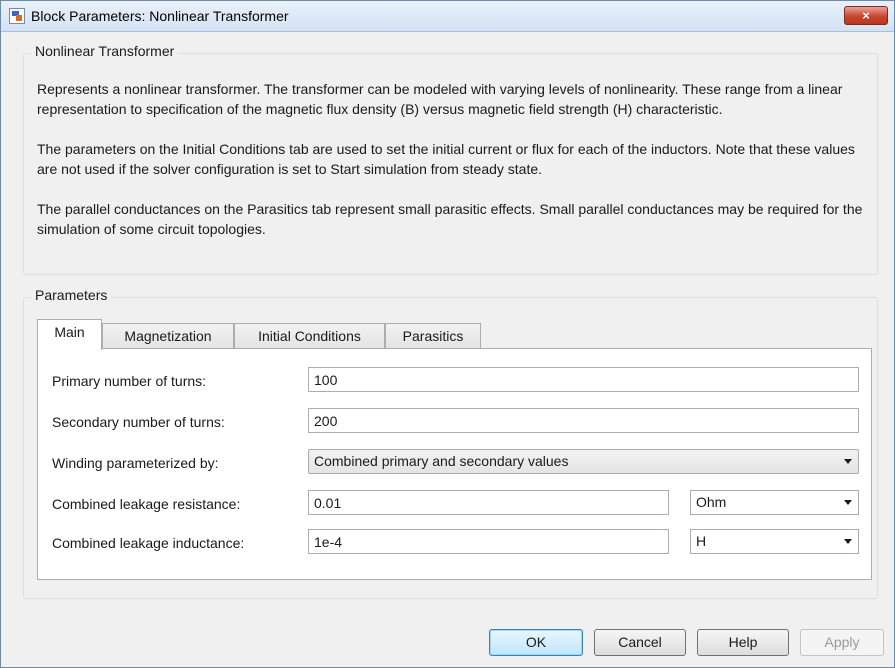 The image size is (895, 668). I want to click on tab-label: Magnetization, so click(168, 336).